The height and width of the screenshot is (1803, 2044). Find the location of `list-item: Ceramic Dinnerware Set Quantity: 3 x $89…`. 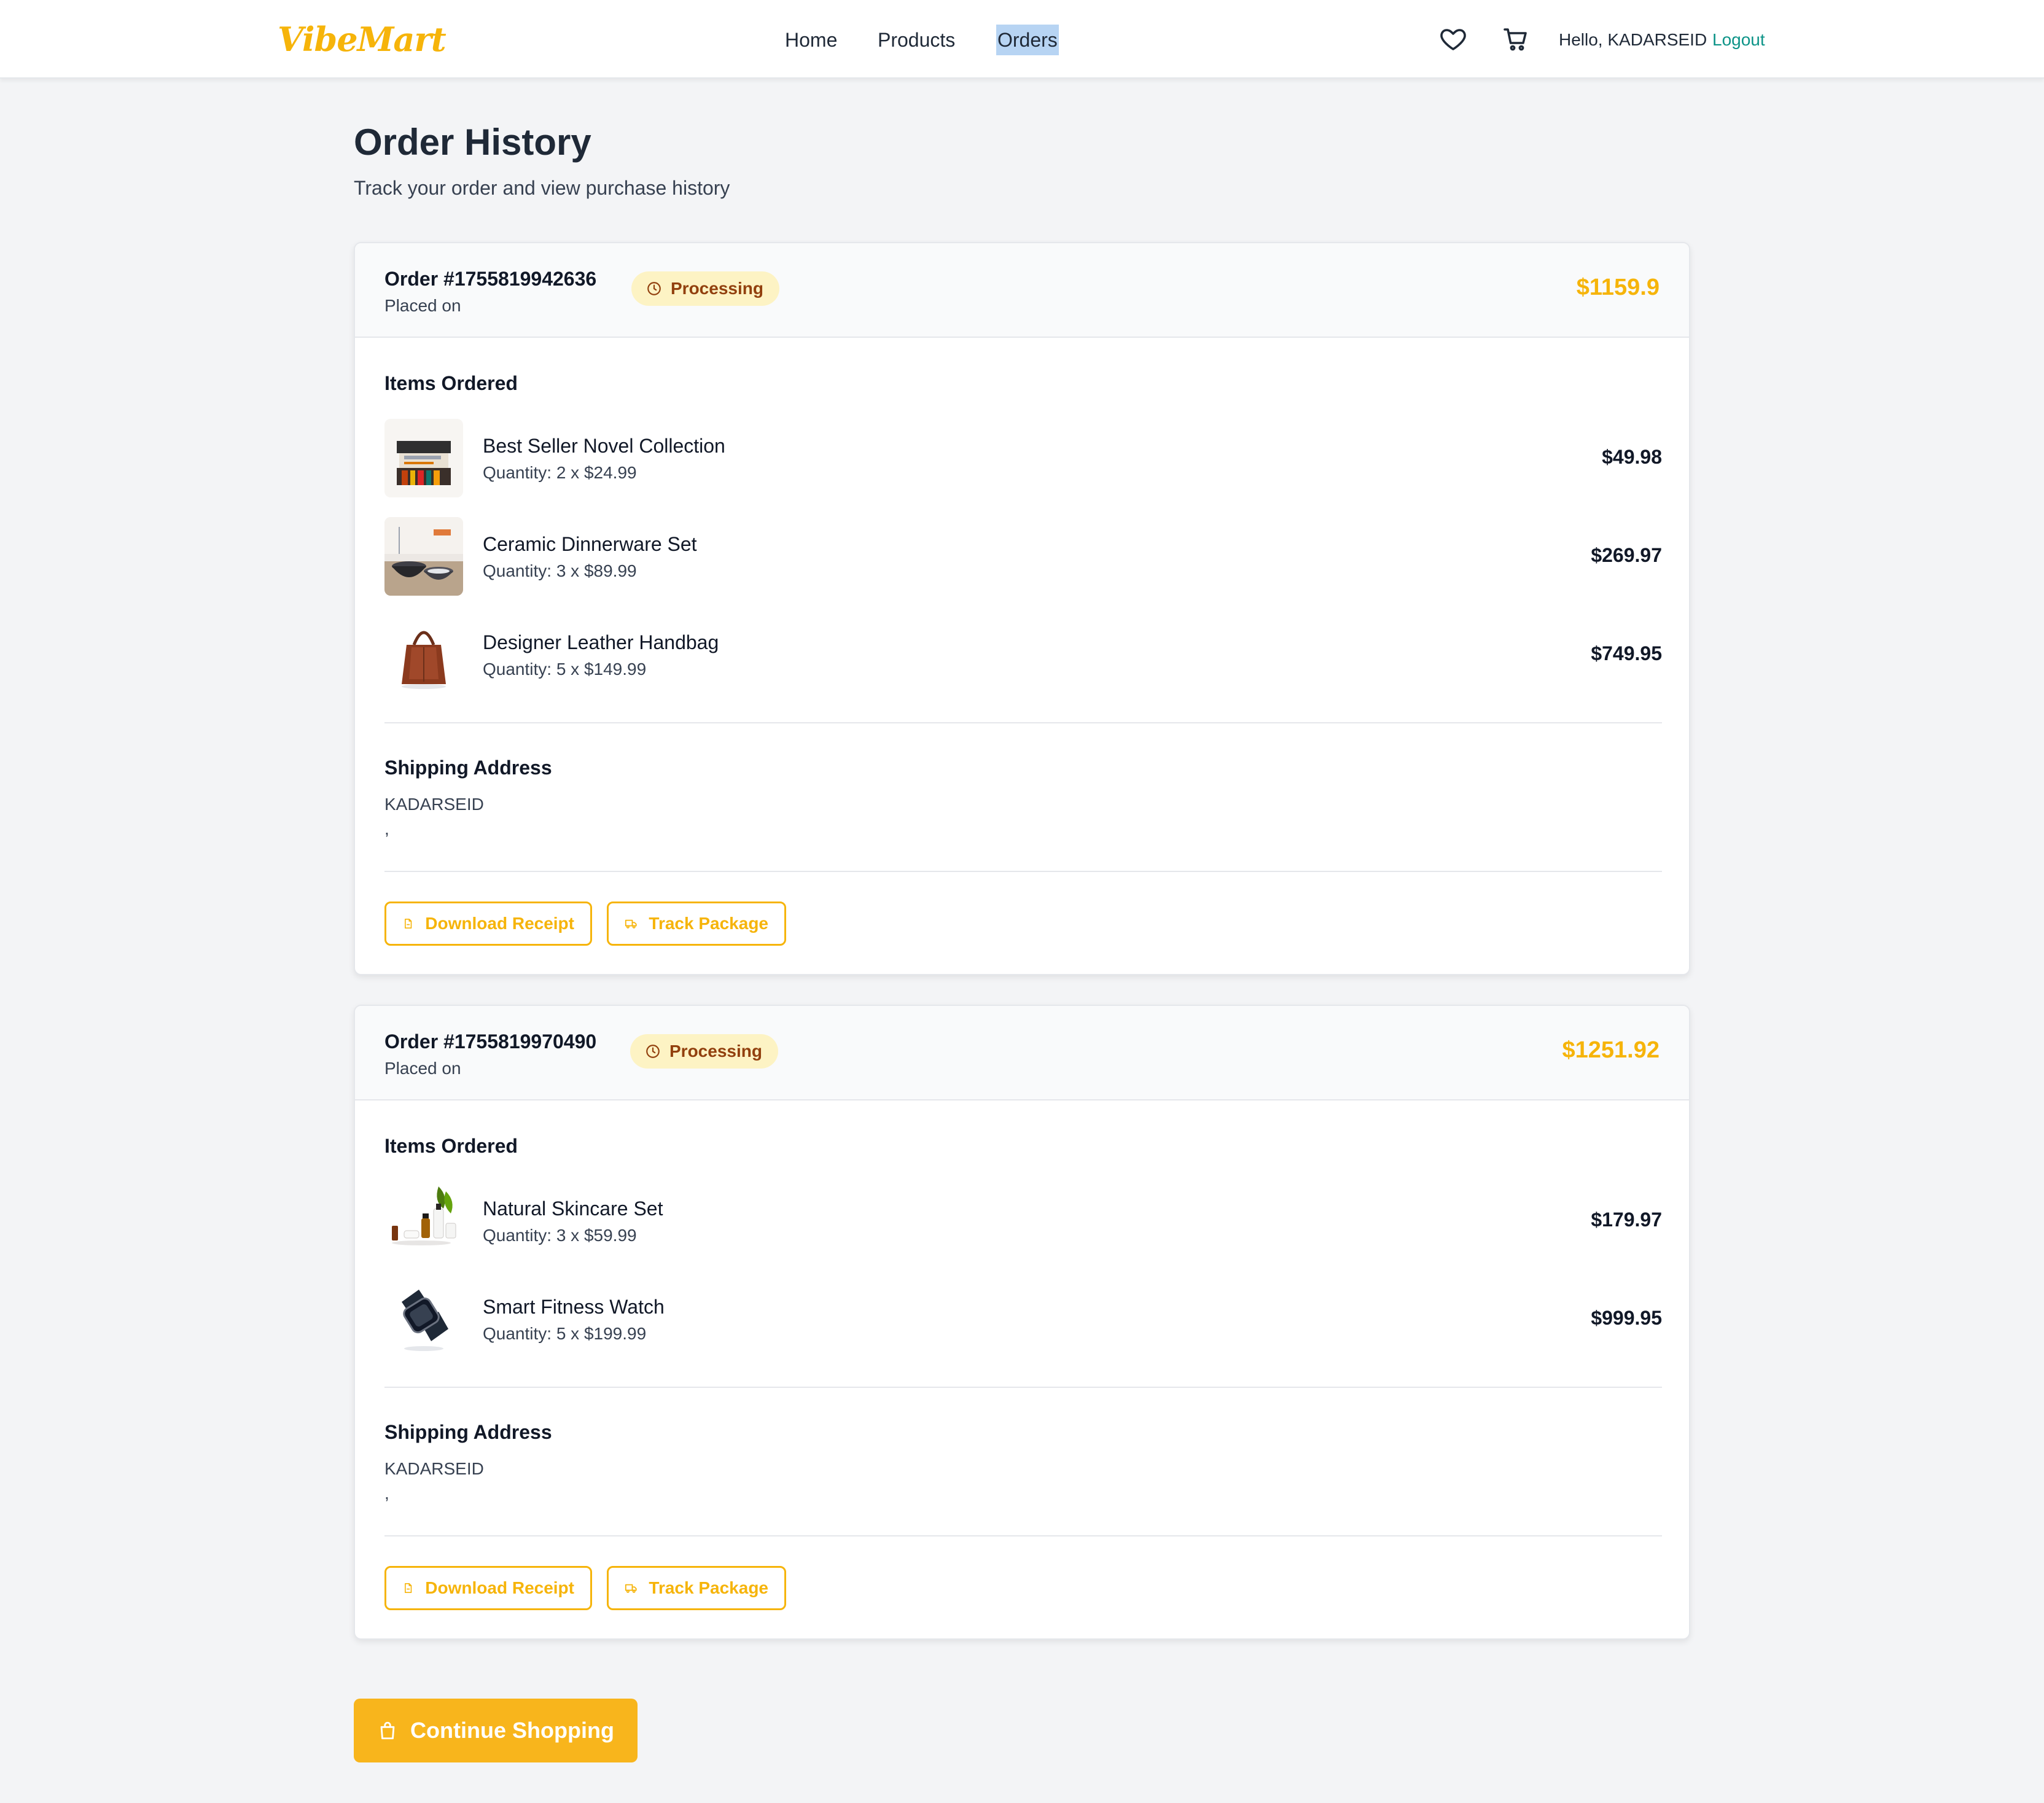

list-item: Ceramic Dinnerware Set Quantity: 3 x $89… is located at coordinates (1023, 556).